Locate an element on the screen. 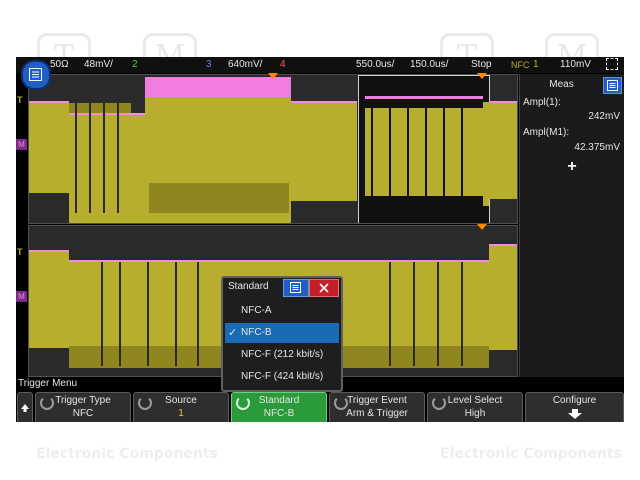  option-label: NFC-A is located at coordinates (256, 310).